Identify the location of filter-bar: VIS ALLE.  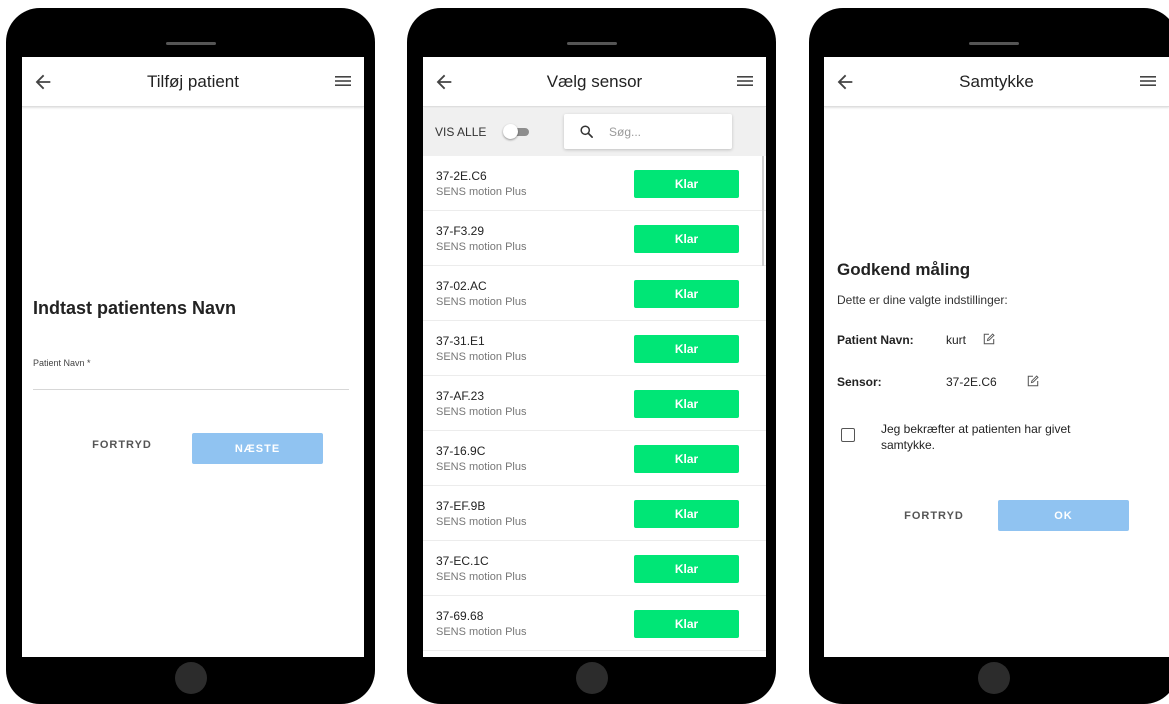
(594, 132).